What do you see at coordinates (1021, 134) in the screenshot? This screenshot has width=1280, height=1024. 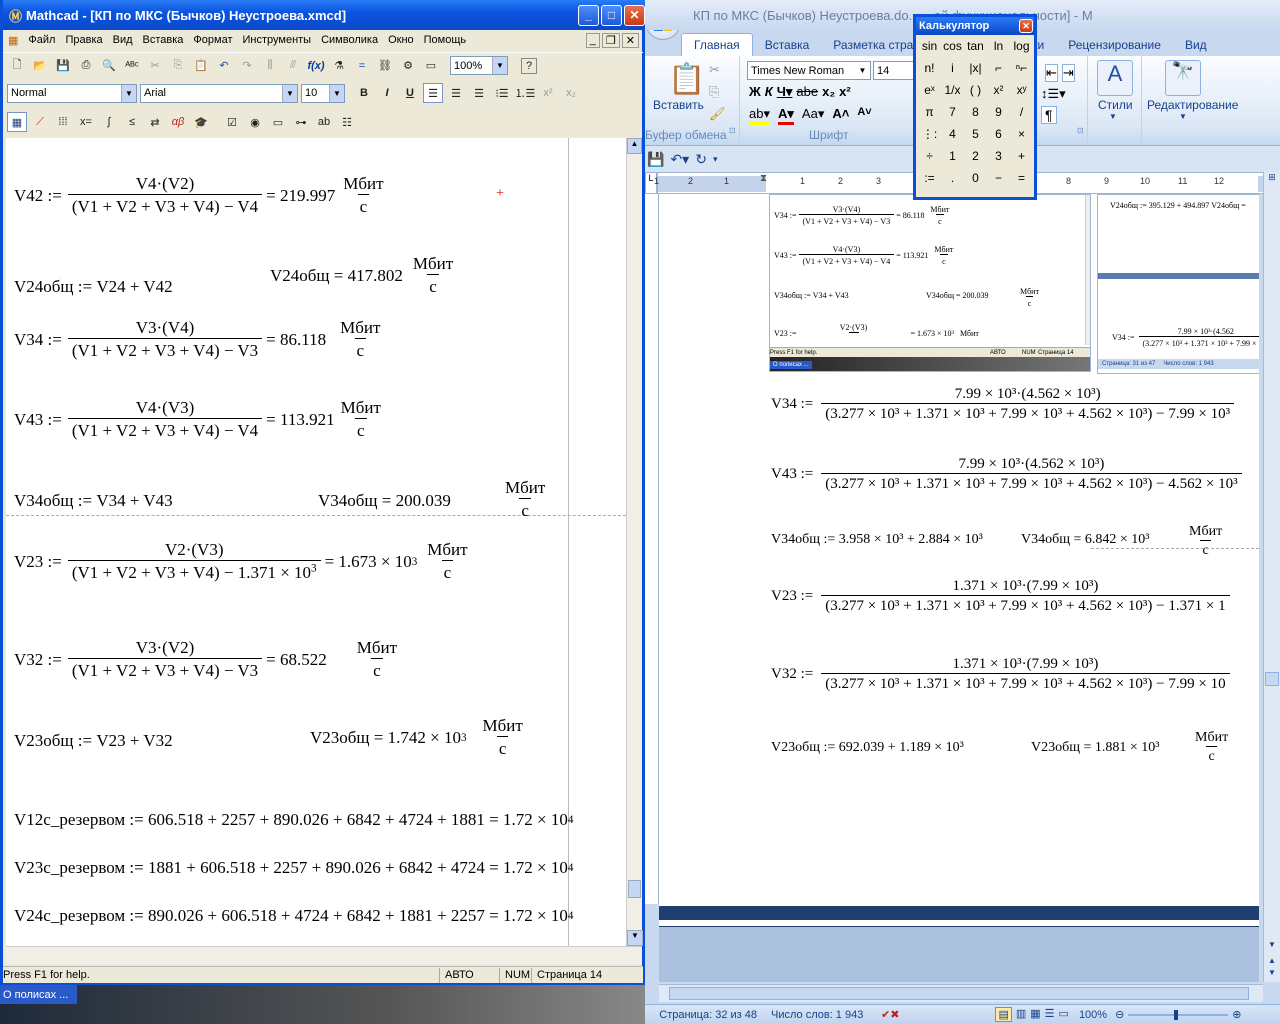 I see `calc-key-multiply: ×` at bounding box center [1021, 134].